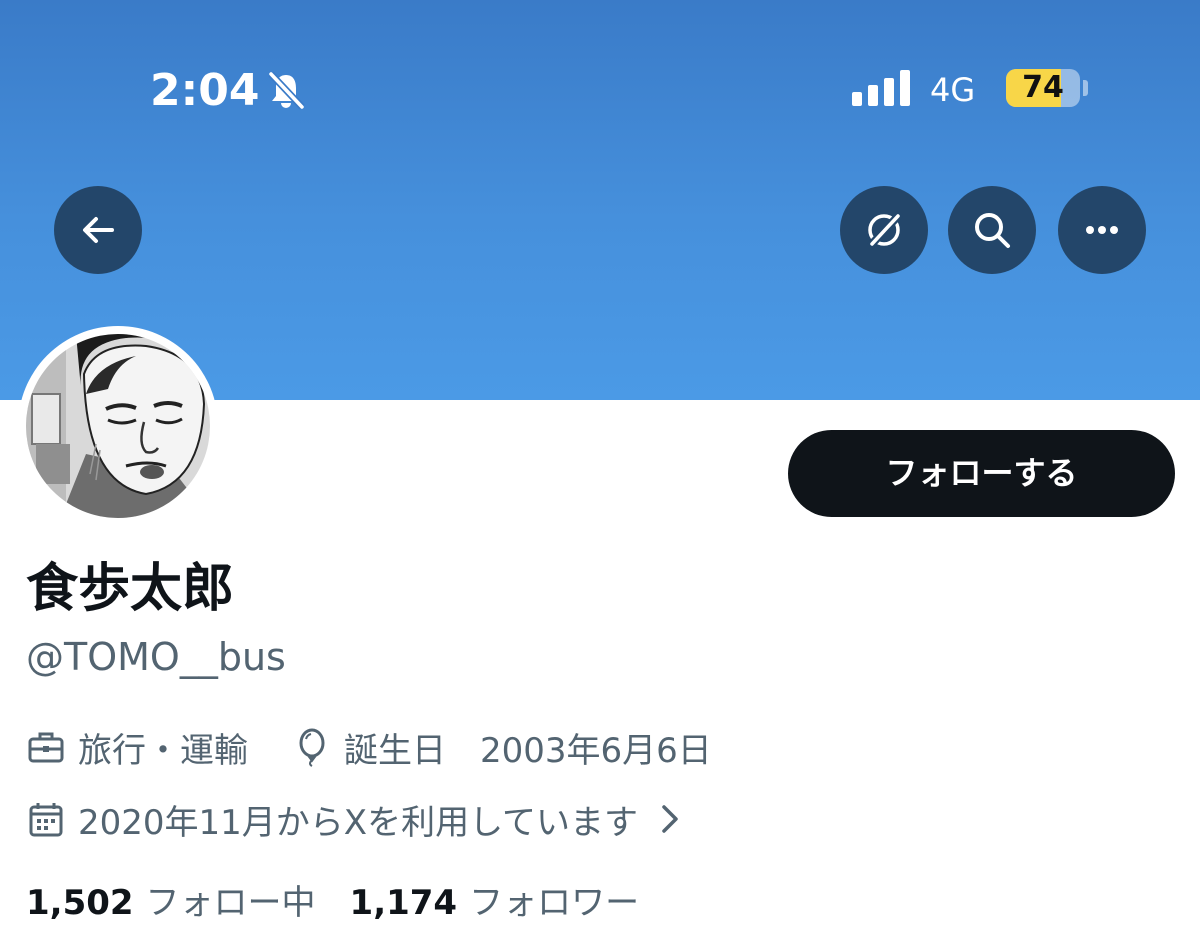 This screenshot has width=1200, height=940. Describe the element at coordinates (953, 90) in the screenshot. I see `network-type: 4G` at that location.